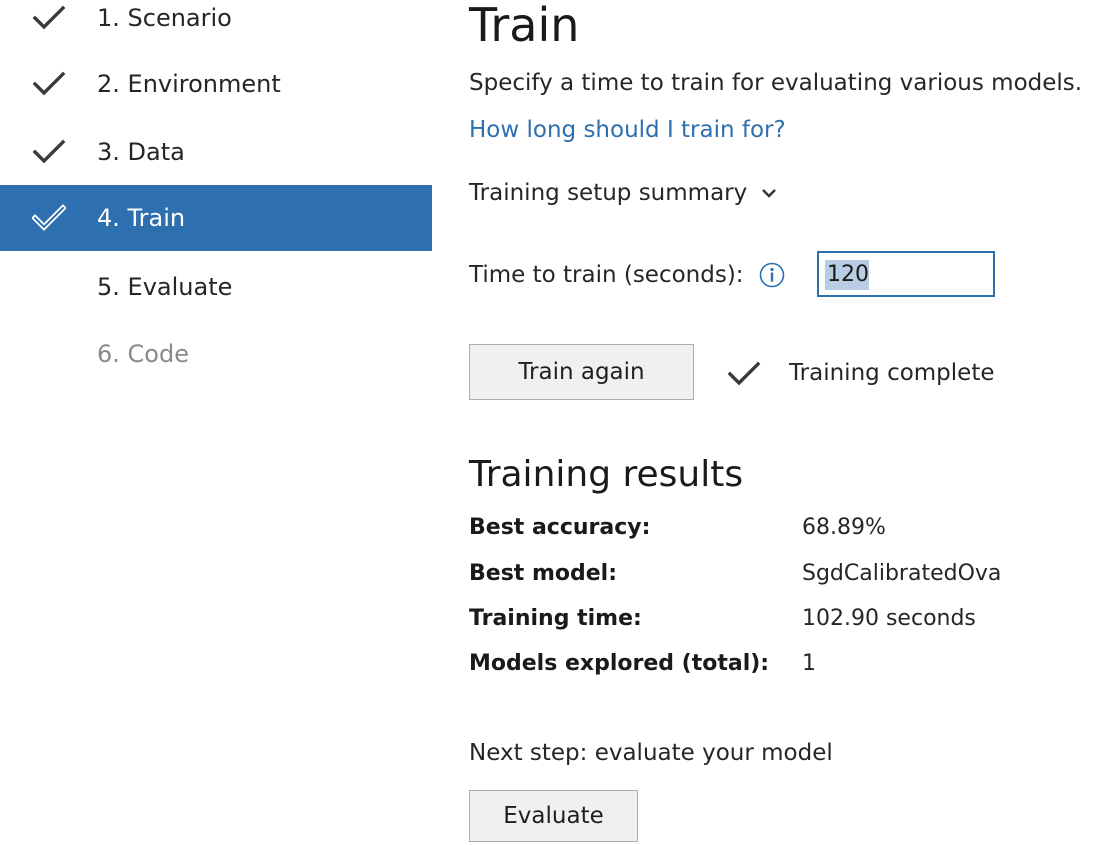 This screenshot has height=845, width=1100. I want to click on sidebar-step-environment: 2. Environment, so click(216, 84).